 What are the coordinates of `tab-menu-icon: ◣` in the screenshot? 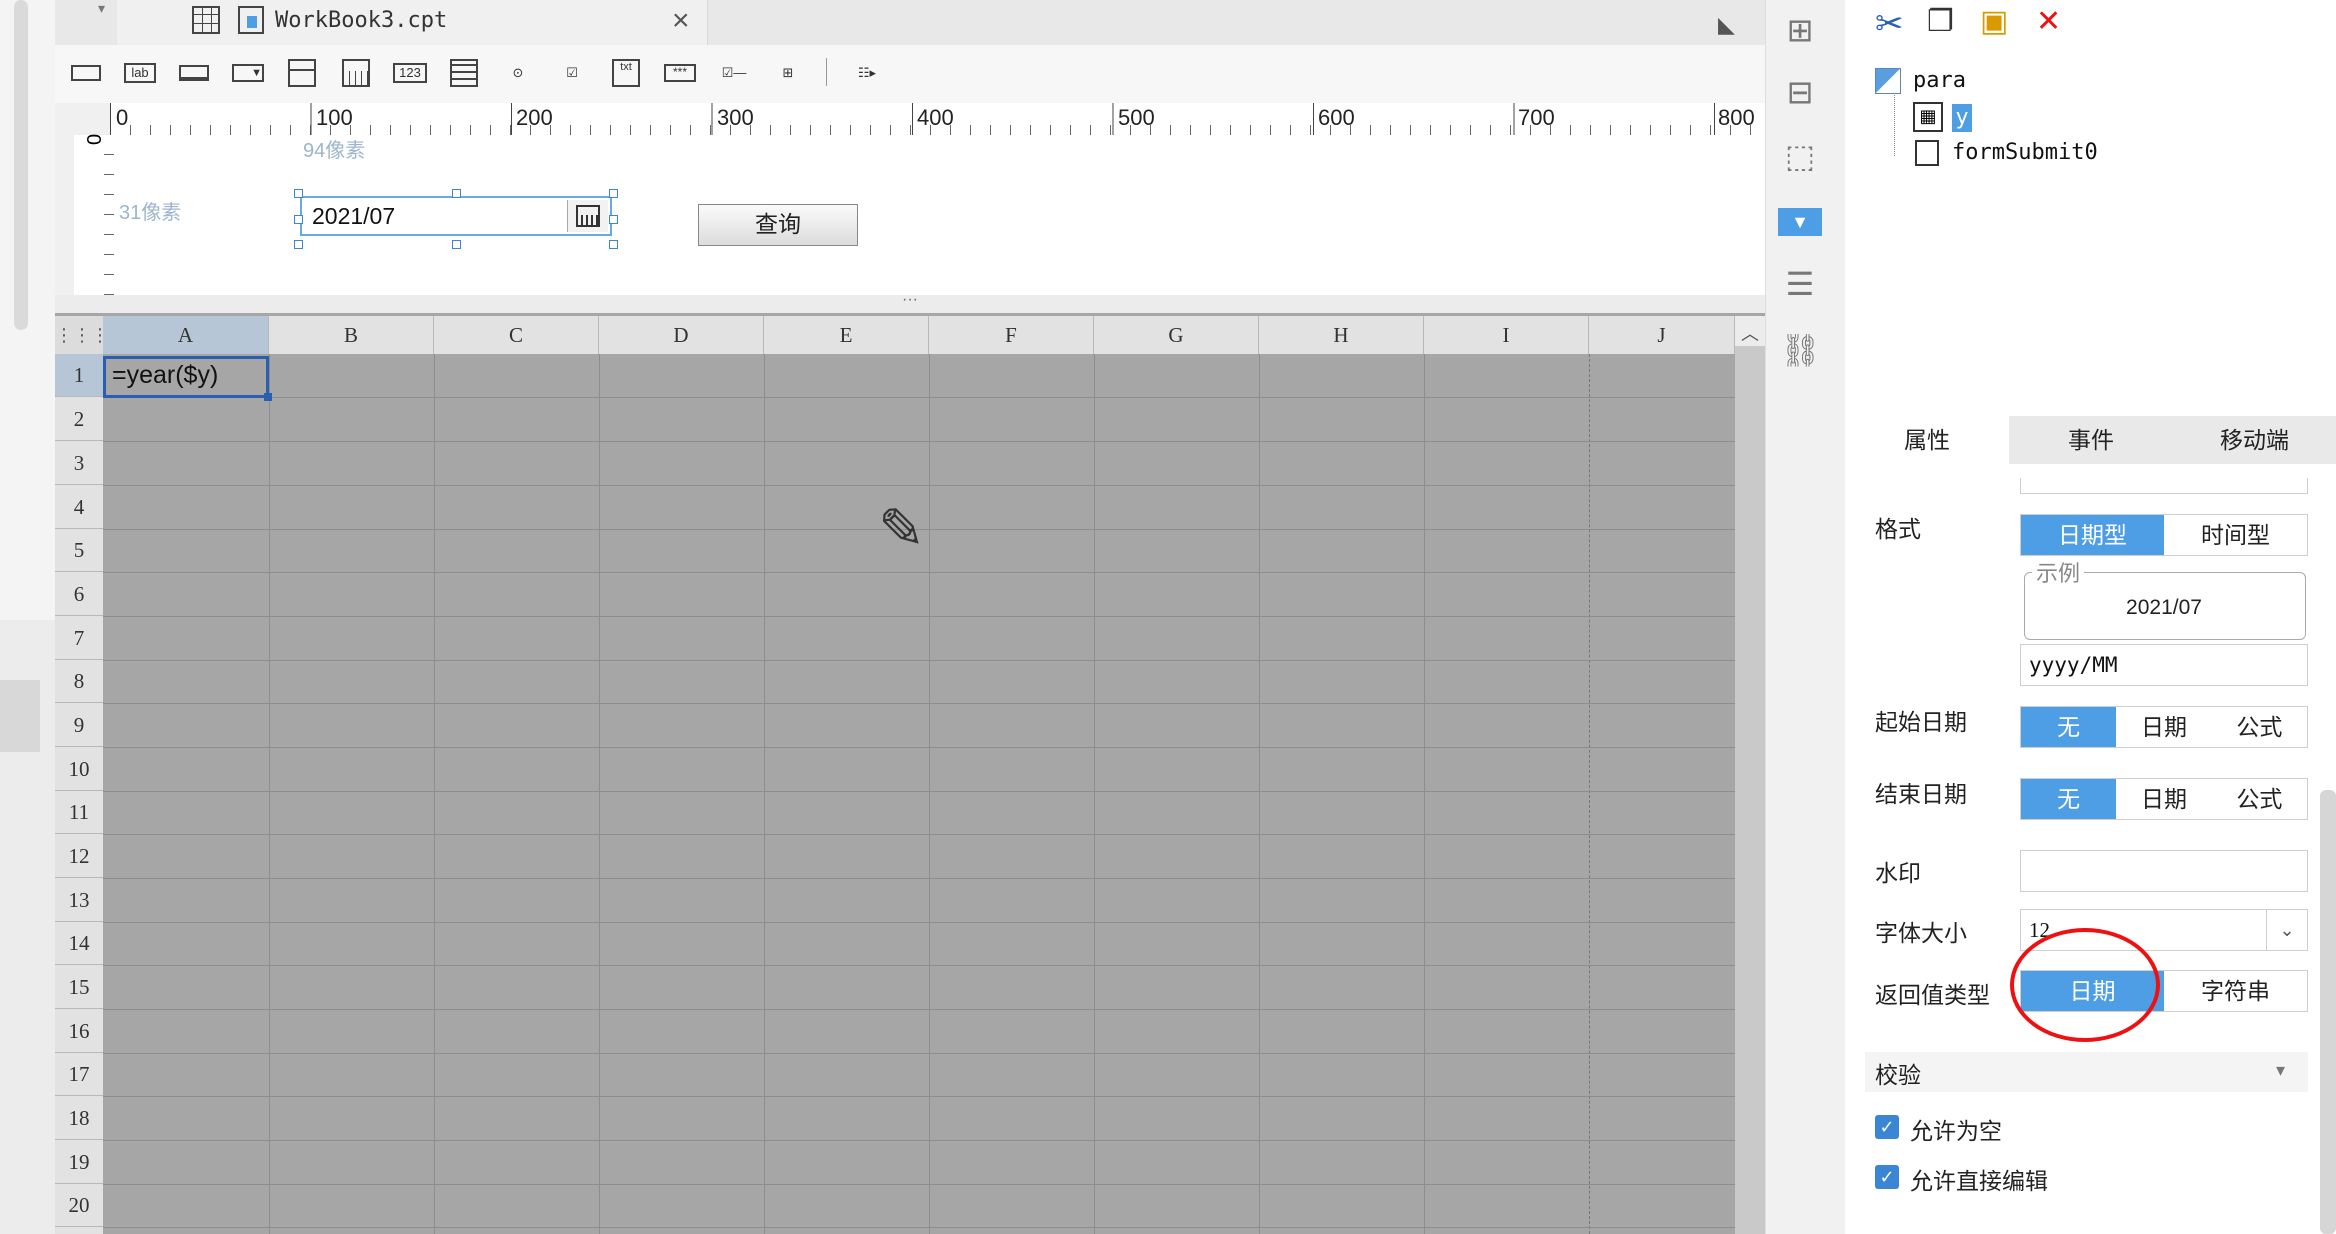 It's located at (1726, 25).